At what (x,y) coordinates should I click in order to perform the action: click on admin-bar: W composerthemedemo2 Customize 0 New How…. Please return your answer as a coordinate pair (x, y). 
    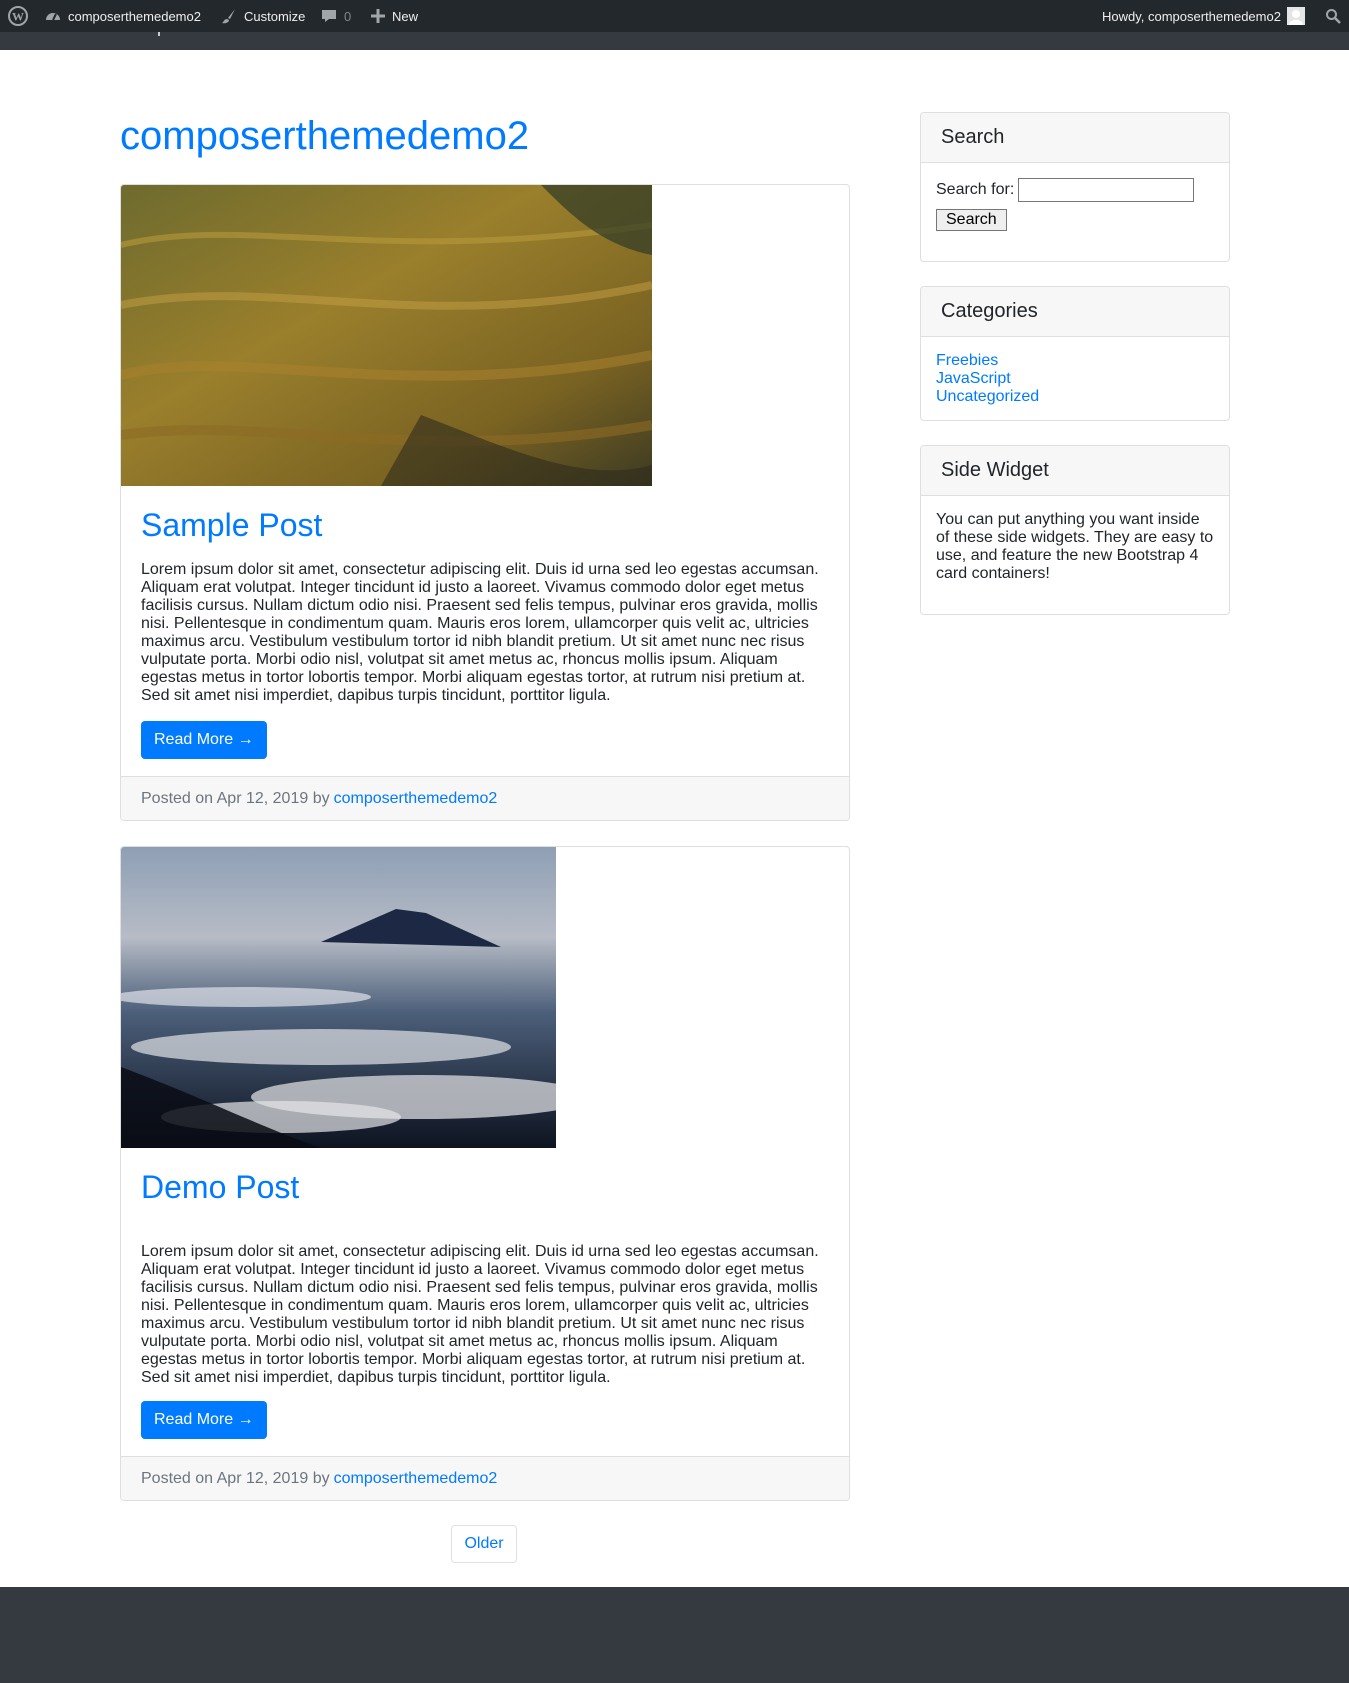
    Looking at the image, I should click on (674, 16).